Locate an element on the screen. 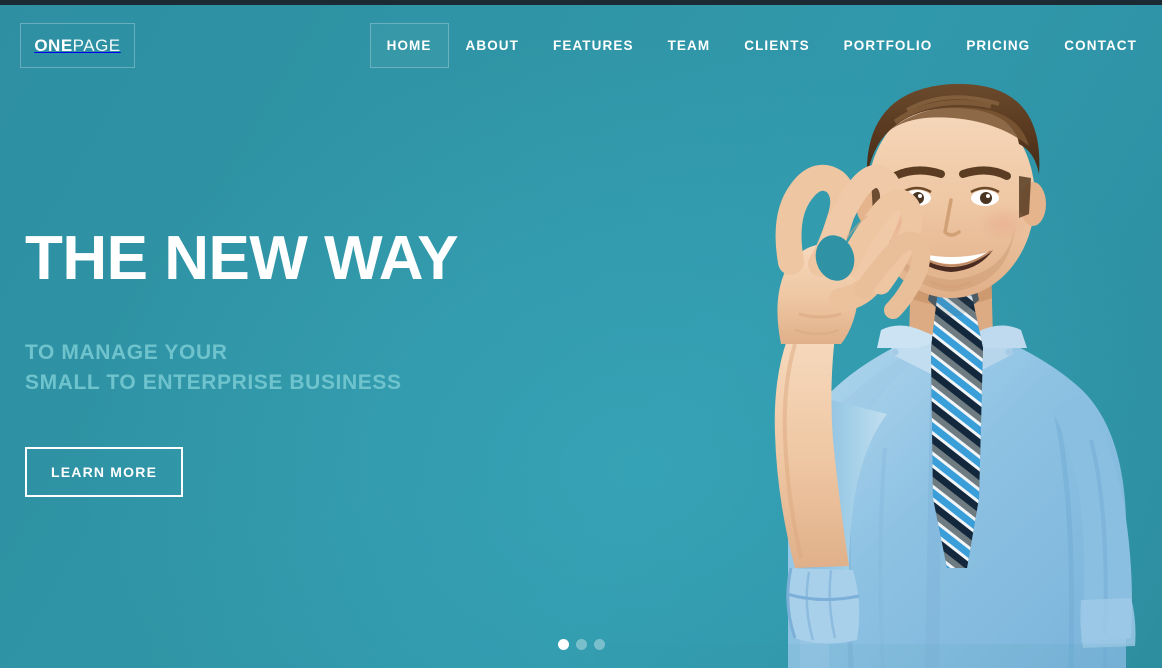 The image size is (1162, 668). logo-light-part: PAGE is located at coordinates (96, 45).